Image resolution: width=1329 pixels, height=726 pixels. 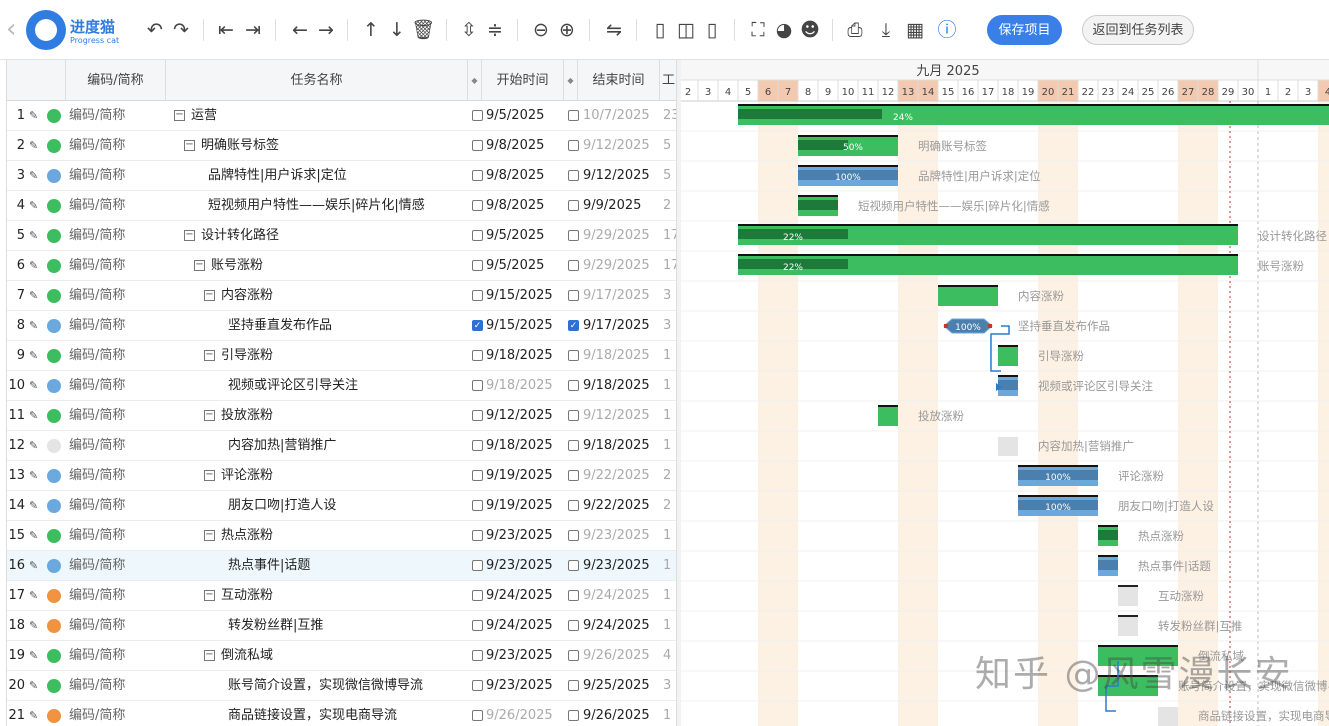 I want to click on table-row: 6 ✎ 编码/简称 −账号涨粉 9/5/2025 9/29/202517, so click(x=341, y=266).